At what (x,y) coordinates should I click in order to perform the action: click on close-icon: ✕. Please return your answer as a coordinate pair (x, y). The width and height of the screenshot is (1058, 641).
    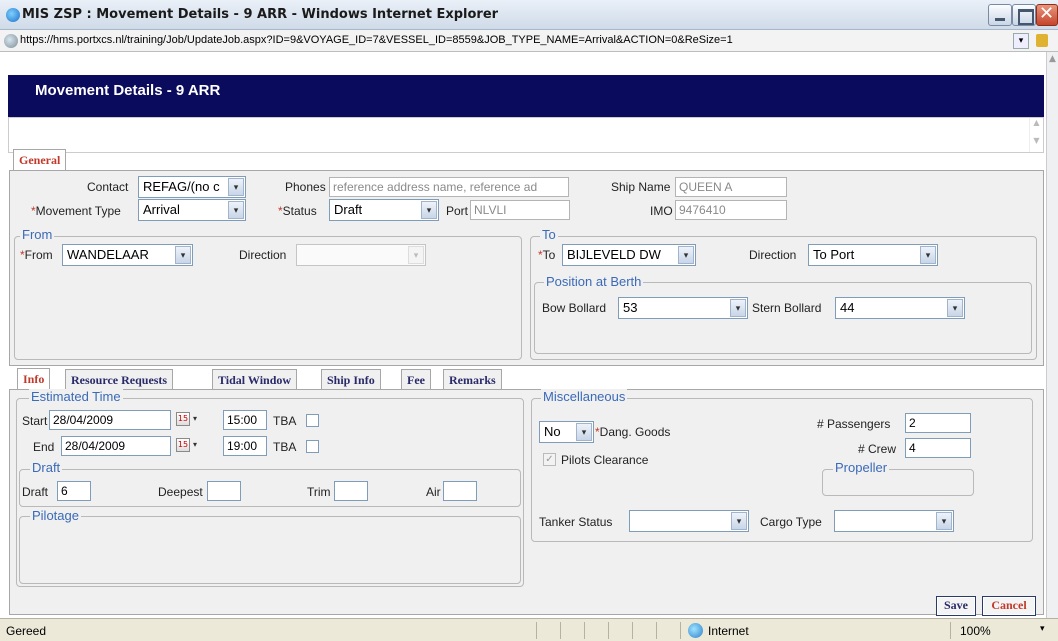
    Looking at the image, I should click on (1047, 13).